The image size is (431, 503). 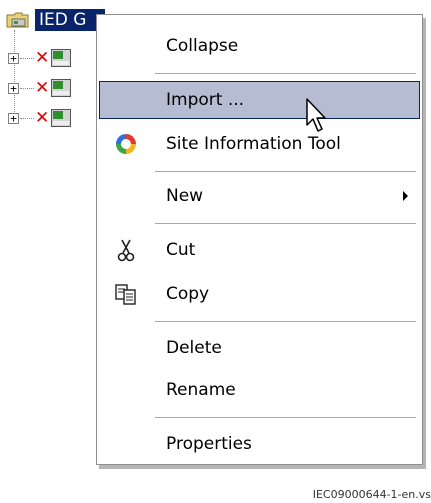 I want to click on figure-caption: IEC09000644-1-en.vs, so click(x=371, y=494).